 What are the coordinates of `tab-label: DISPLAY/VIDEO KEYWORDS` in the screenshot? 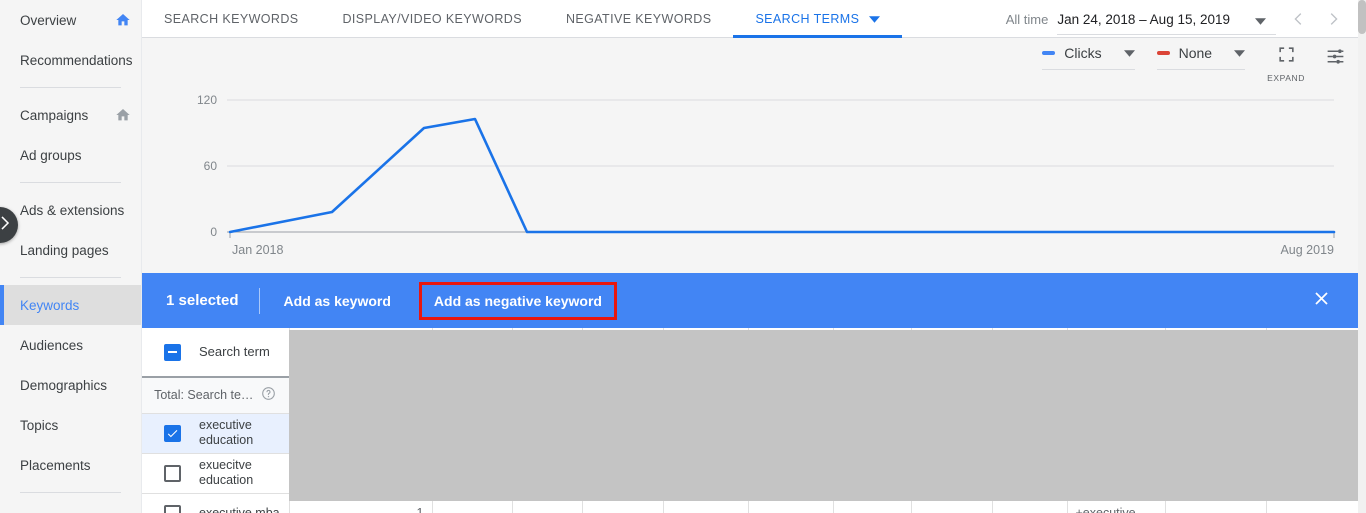 It's located at (432, 19).